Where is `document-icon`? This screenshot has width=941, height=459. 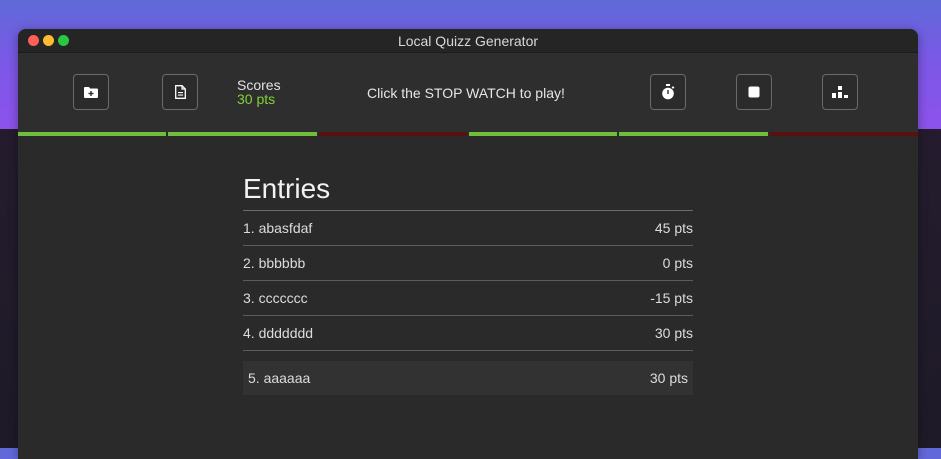
document-icon is located at coordinates (180, 92).